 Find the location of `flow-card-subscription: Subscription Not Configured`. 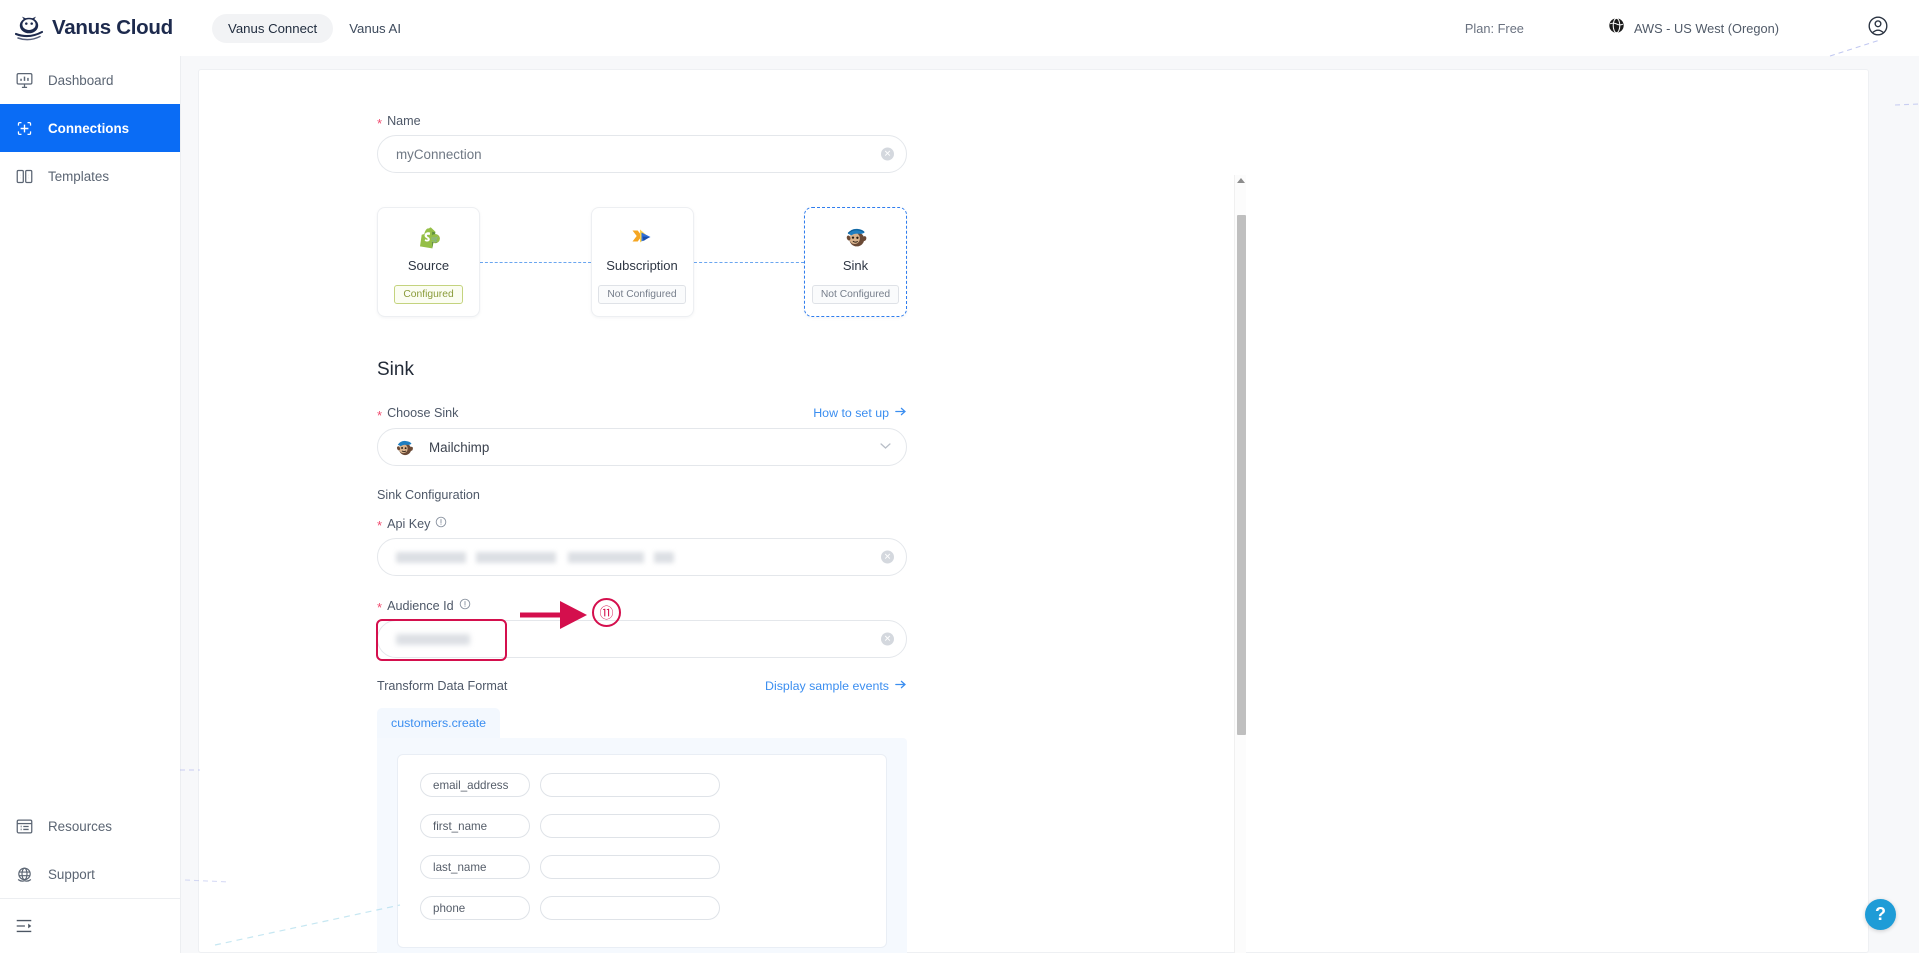

flow-card-subscription: Subscription Not Configured is located at coordinates (642, 262).